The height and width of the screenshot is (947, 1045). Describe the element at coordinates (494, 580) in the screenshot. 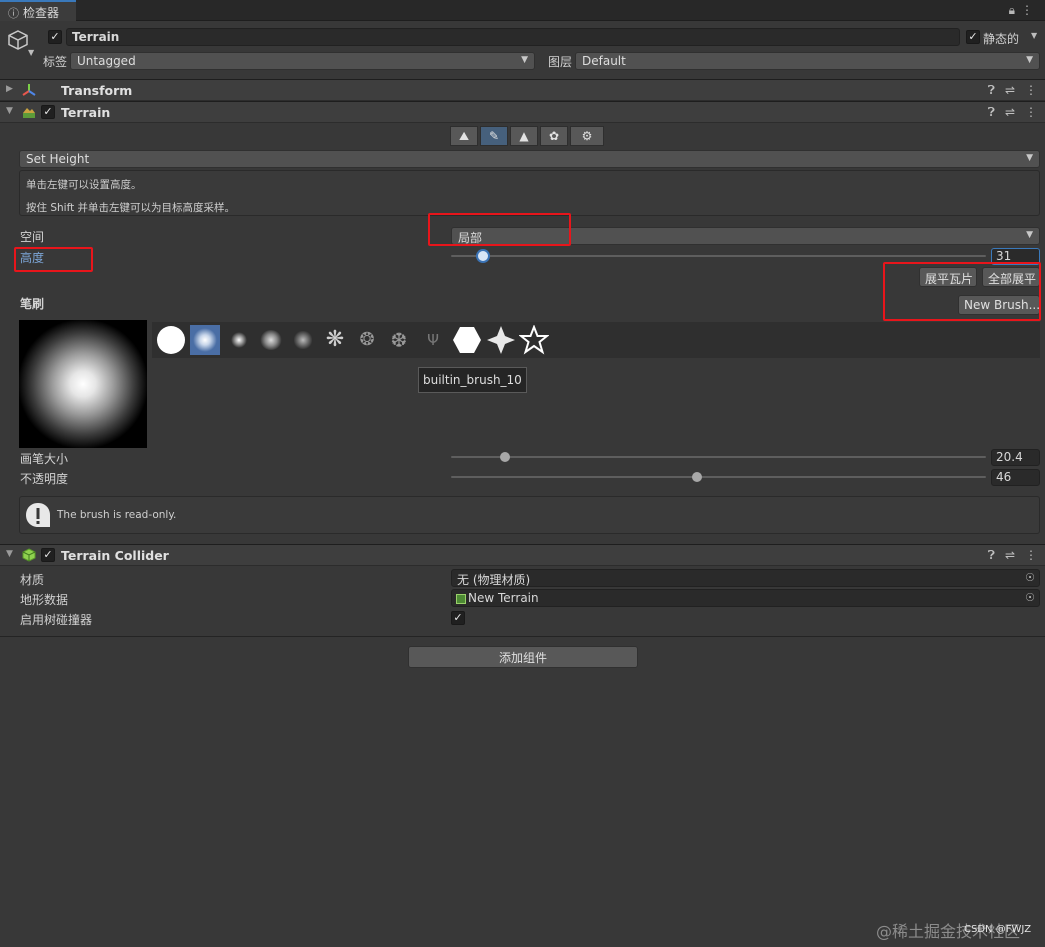

I see `material-value: 无 (物理材质)` at that location.